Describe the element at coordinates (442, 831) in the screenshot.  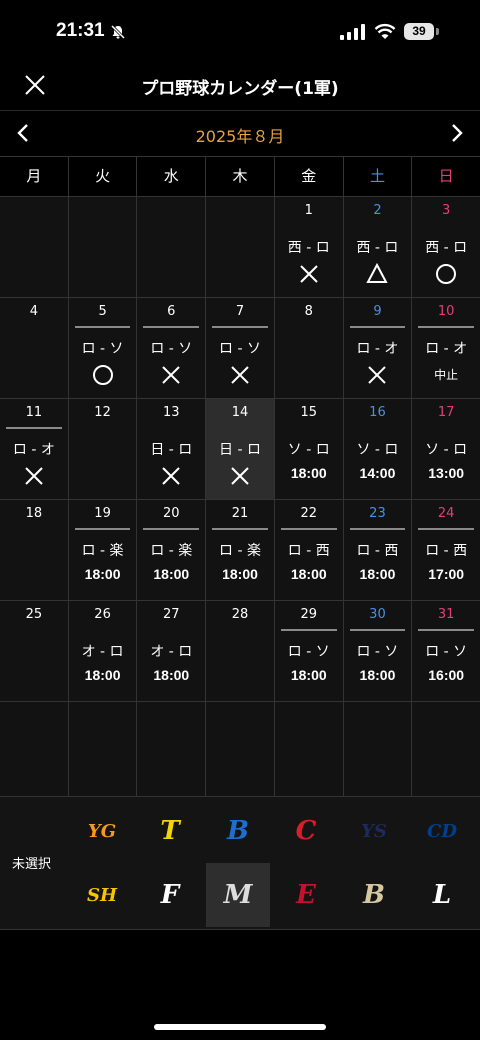
I see `dragons-logo: CD` at that location.